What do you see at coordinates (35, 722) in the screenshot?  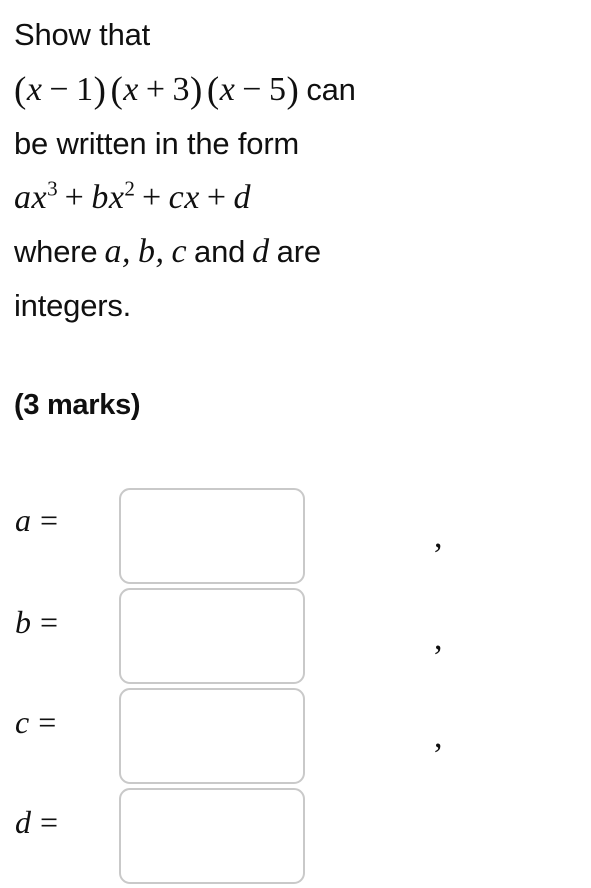 I see `answer-label-c: c =` at bounding box center [35, 722].